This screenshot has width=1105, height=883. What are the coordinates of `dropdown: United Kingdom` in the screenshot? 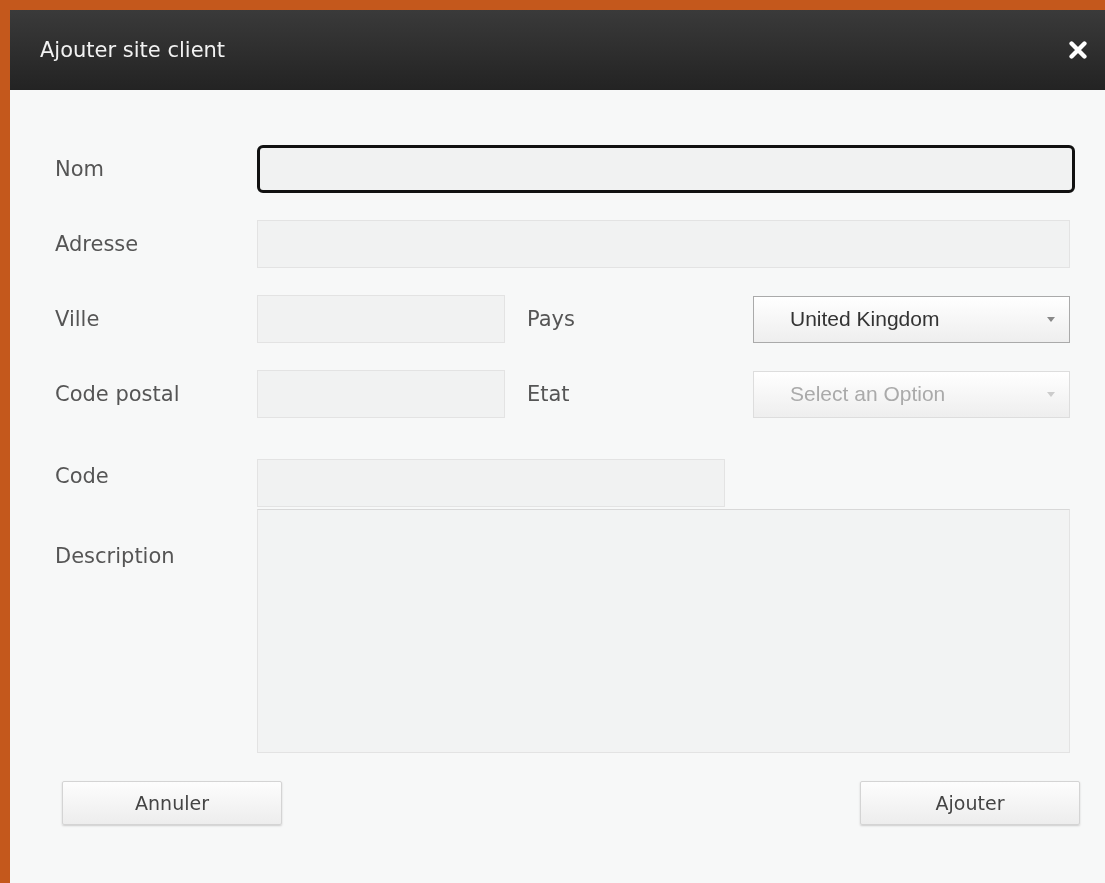 It's located at (911, 319).